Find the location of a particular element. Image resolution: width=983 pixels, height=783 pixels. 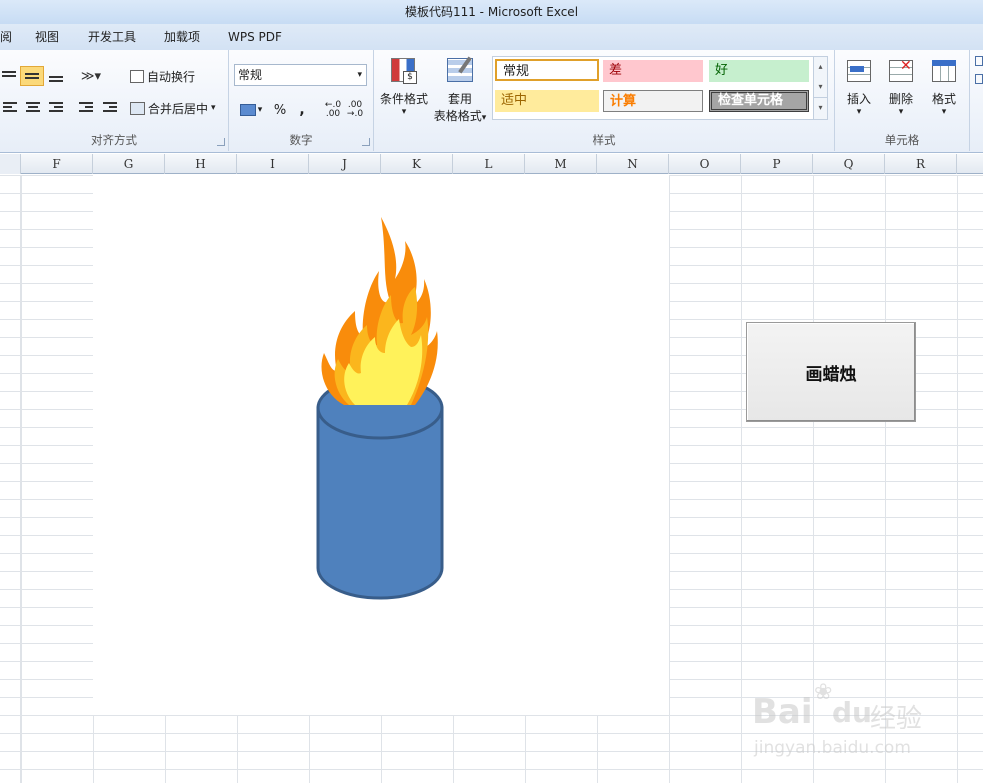

insert-dropdown-icon: ▾ is located at coordinates (859, 112).